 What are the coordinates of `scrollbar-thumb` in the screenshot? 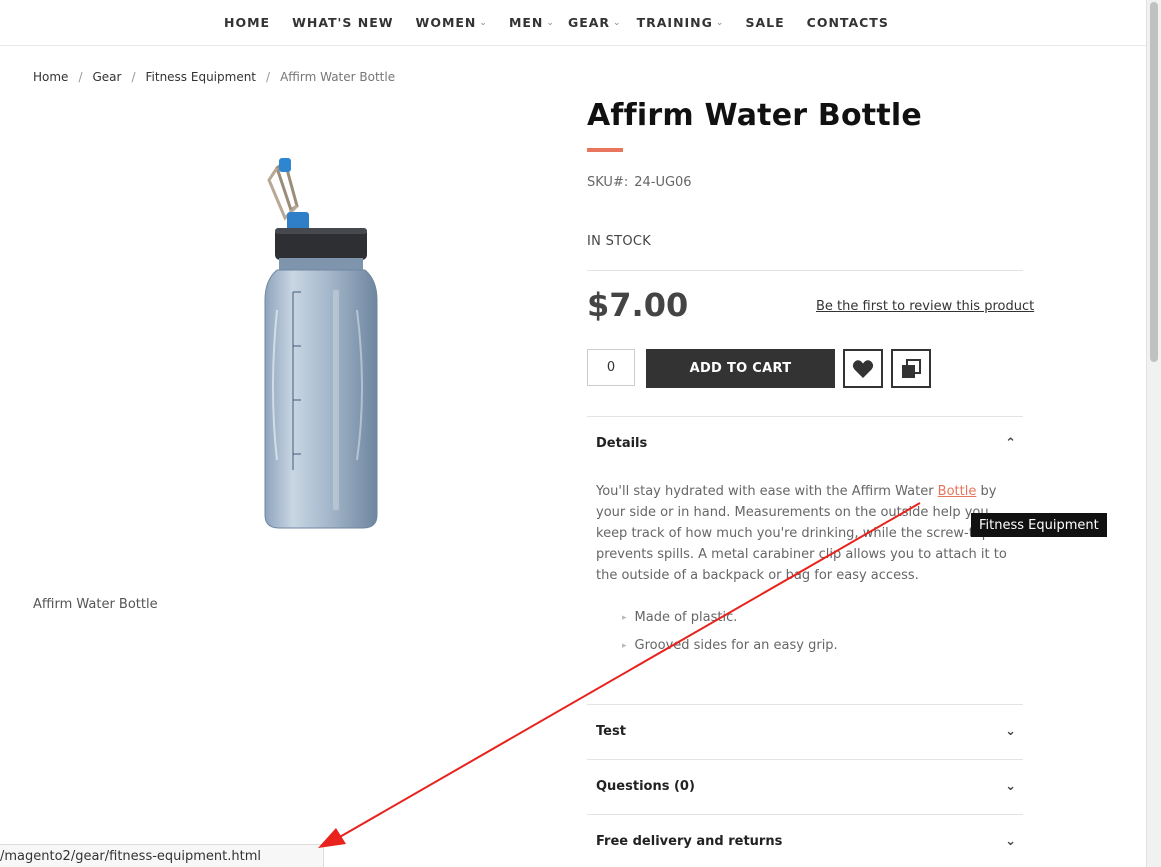 It's located at (1154, 182).